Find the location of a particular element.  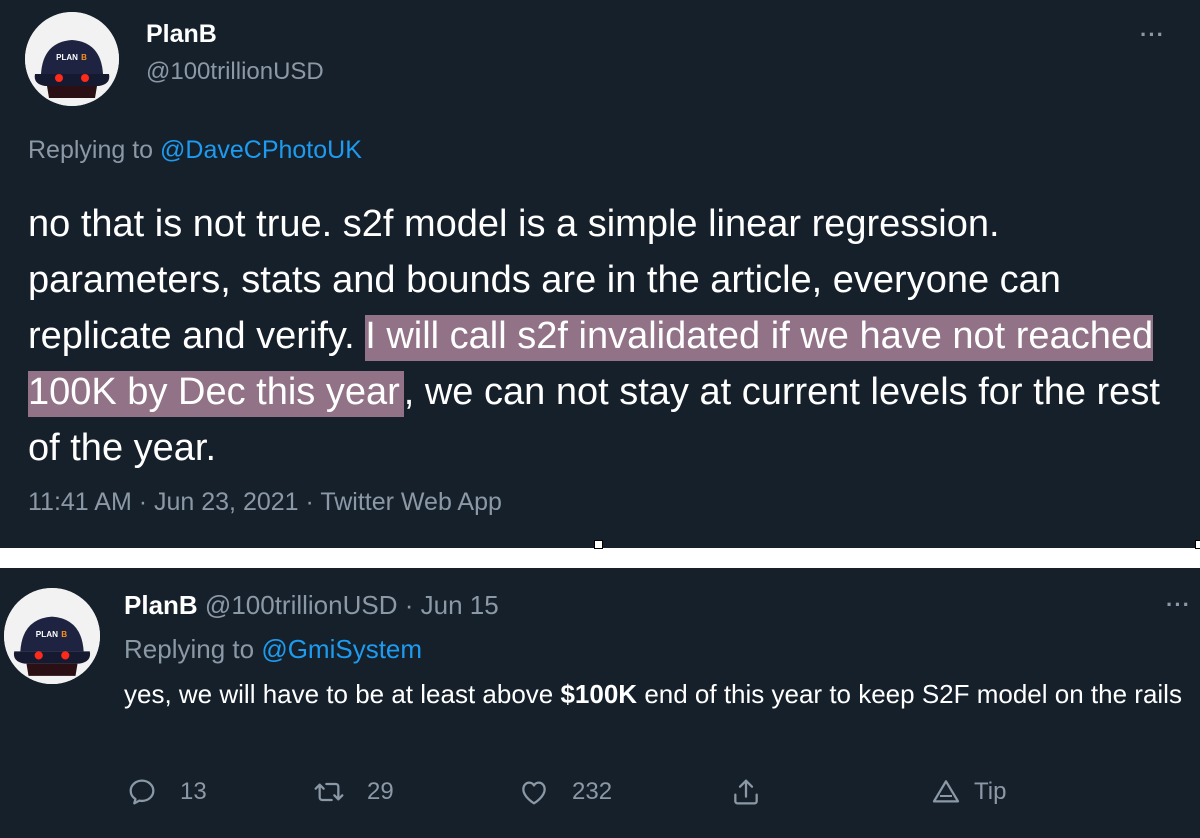

tweet-text-part: yes, we will have to be at least above is located at coordinates (342, 694).